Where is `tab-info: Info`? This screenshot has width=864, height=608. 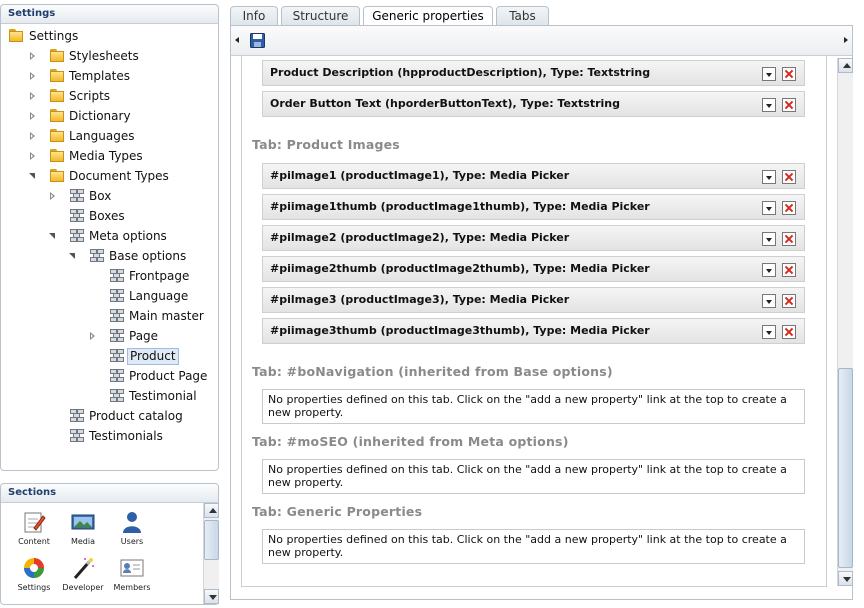 tab-info: Info is located at coordinates (254, 15).